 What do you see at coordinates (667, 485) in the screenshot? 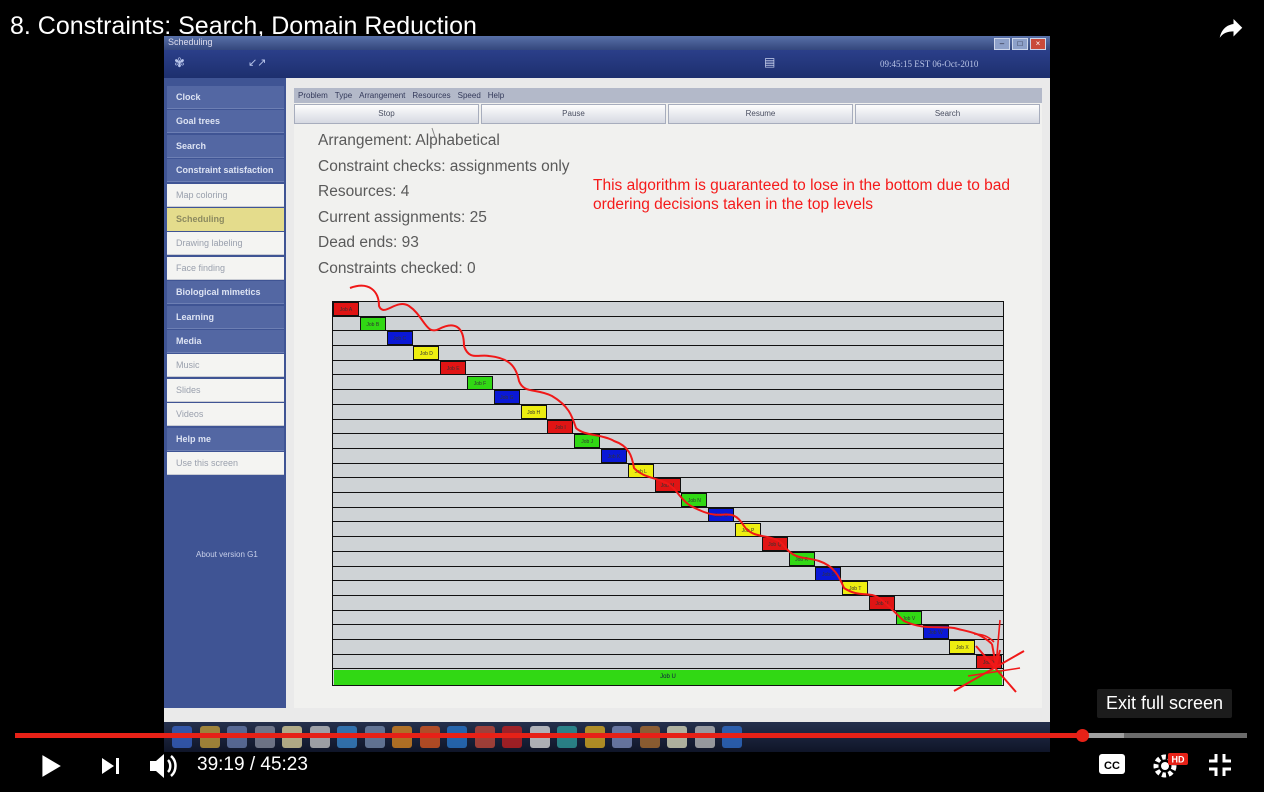
I see `job-block-red: Job M` at bounding box center [667, 485].